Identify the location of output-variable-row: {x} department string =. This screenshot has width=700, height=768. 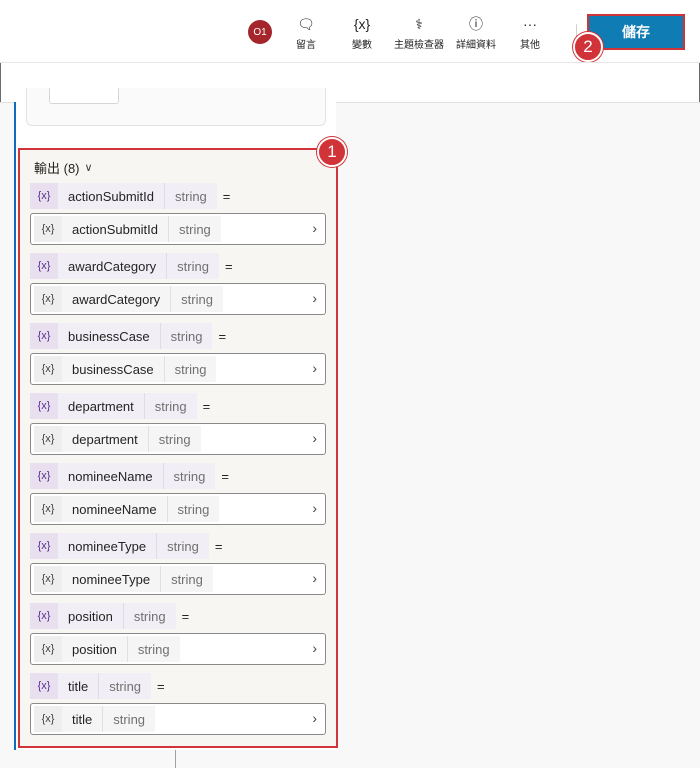
(120, 406).